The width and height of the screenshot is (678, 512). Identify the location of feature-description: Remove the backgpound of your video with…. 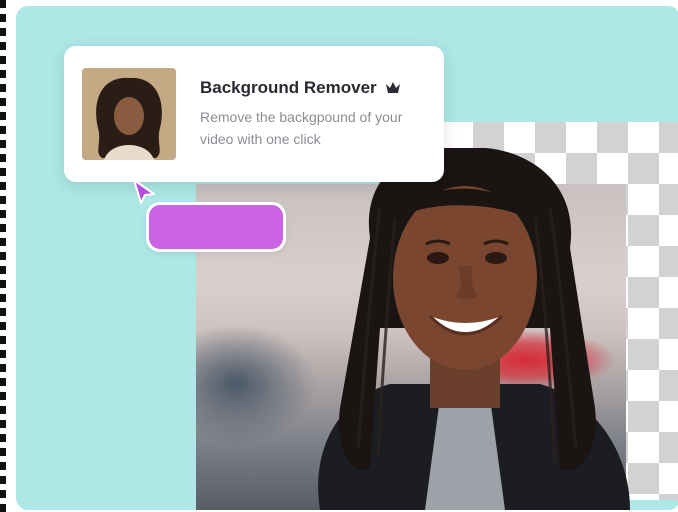
(301, 128).